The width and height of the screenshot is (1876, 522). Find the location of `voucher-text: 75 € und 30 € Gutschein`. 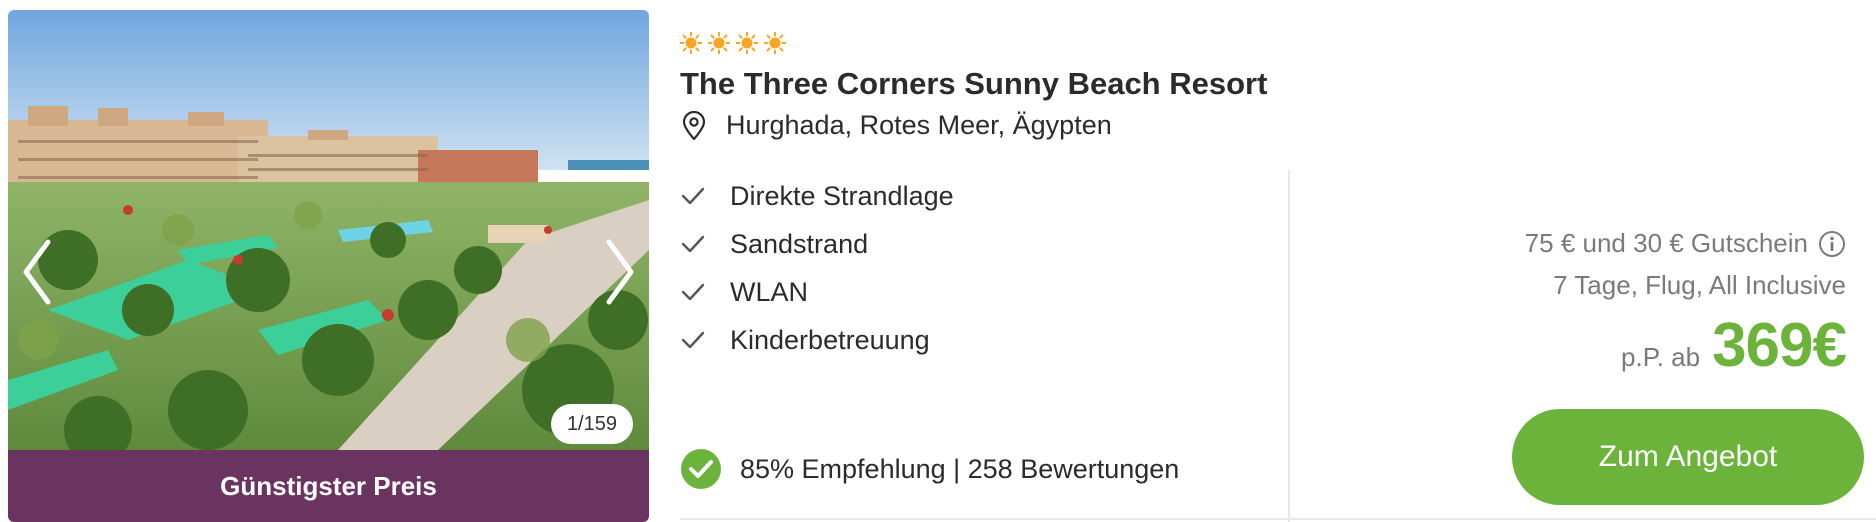

voucher-text: 75 € und 30 € Gutschein is located at coordinates (1666, 243).